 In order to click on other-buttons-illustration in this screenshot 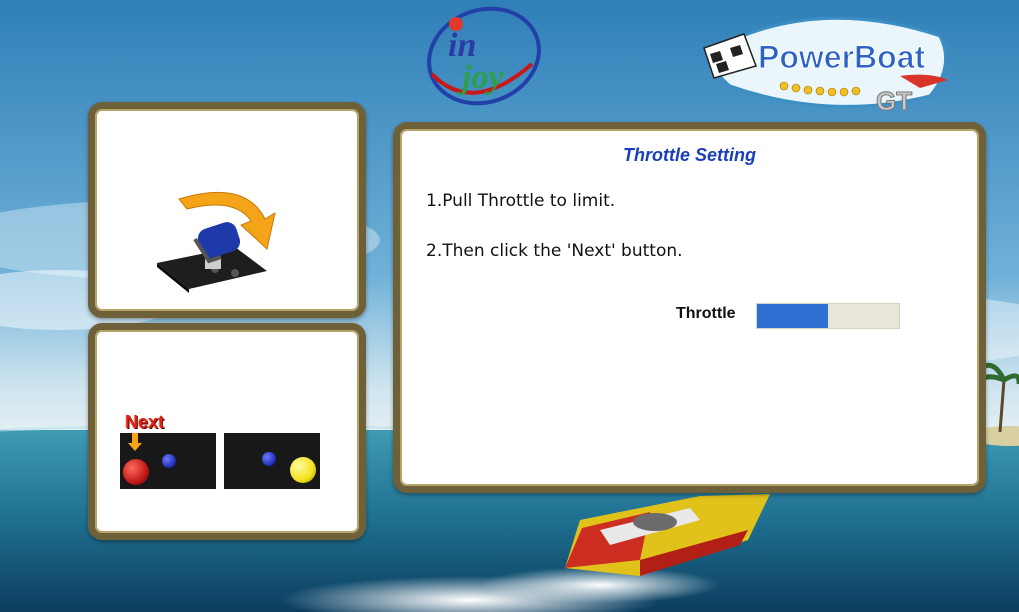, I will do `click(272, 461)`.